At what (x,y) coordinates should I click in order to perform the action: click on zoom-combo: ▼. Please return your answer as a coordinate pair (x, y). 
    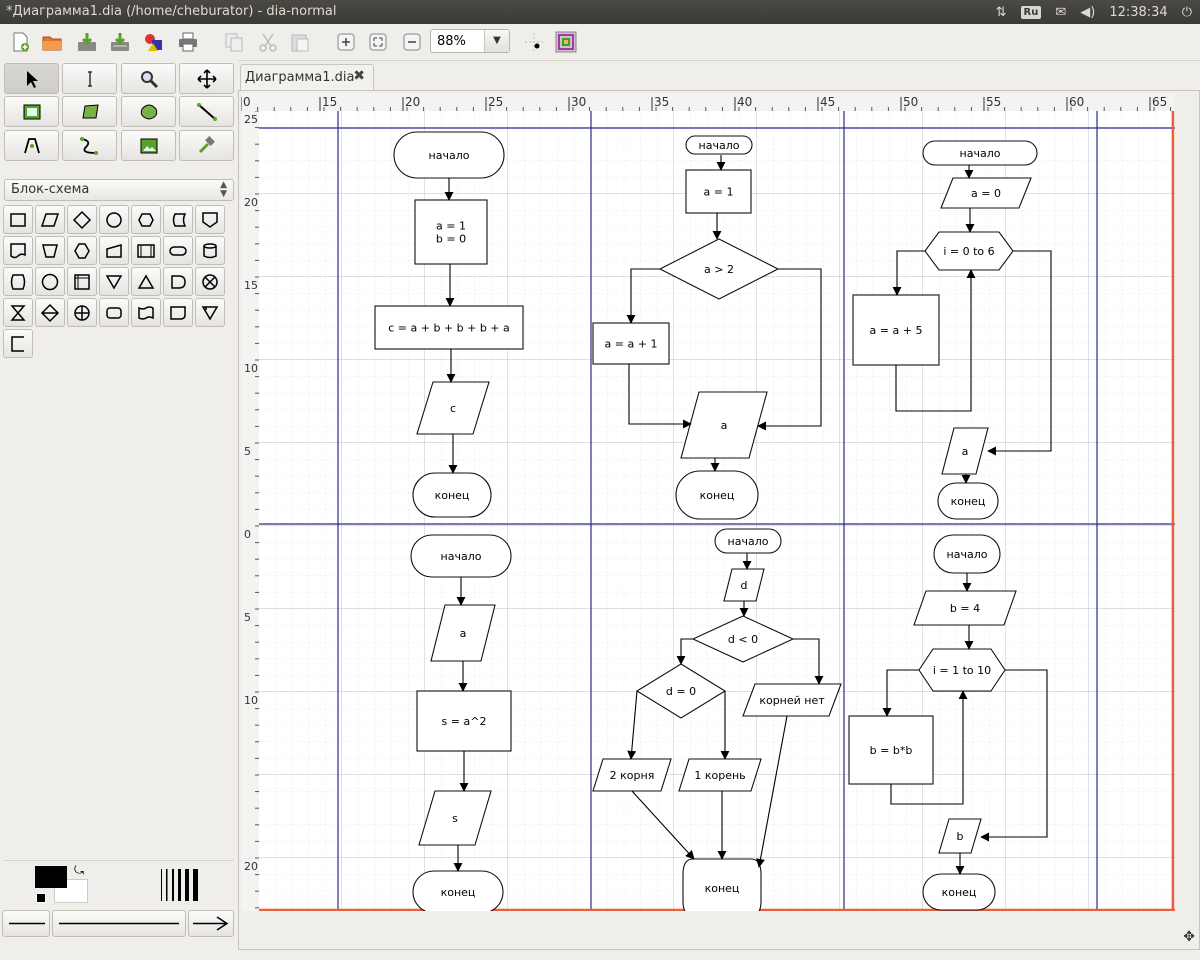
    Looking at the image, I should click on (470, 41).